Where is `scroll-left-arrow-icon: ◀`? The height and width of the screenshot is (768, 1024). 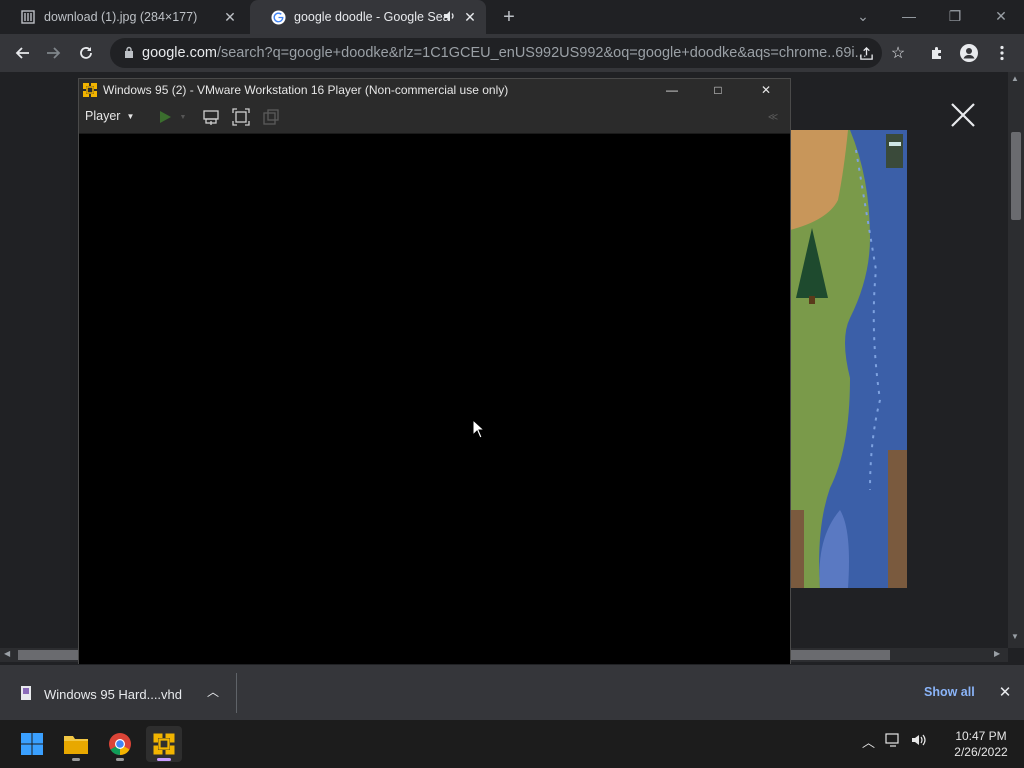 scroll-left-arrow-icon: ◀ is located at coordinates (7, 653).